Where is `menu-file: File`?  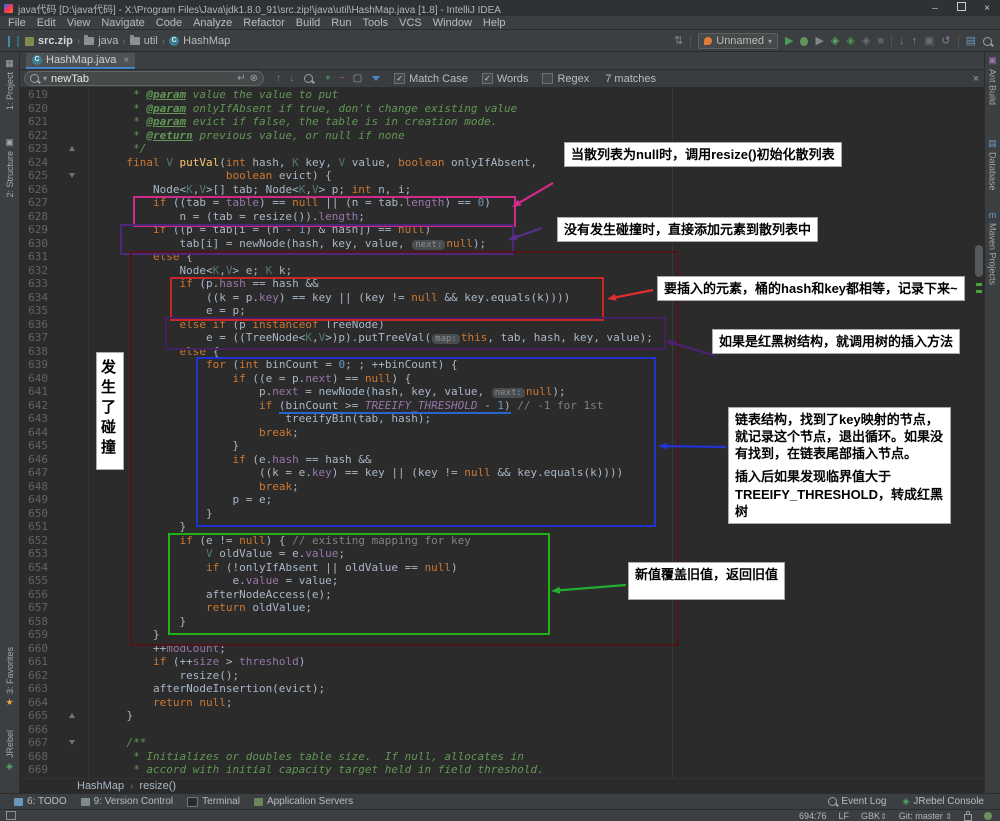 menu-file: File is located at coordinates (17, 23).